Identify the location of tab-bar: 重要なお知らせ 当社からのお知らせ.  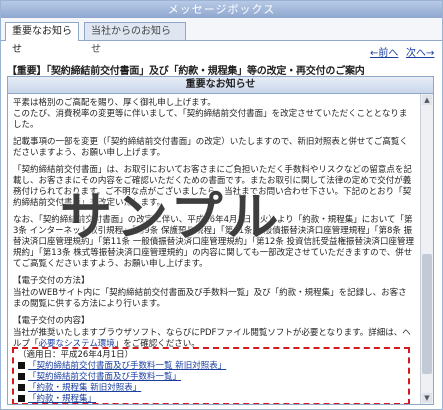
(221, 36).